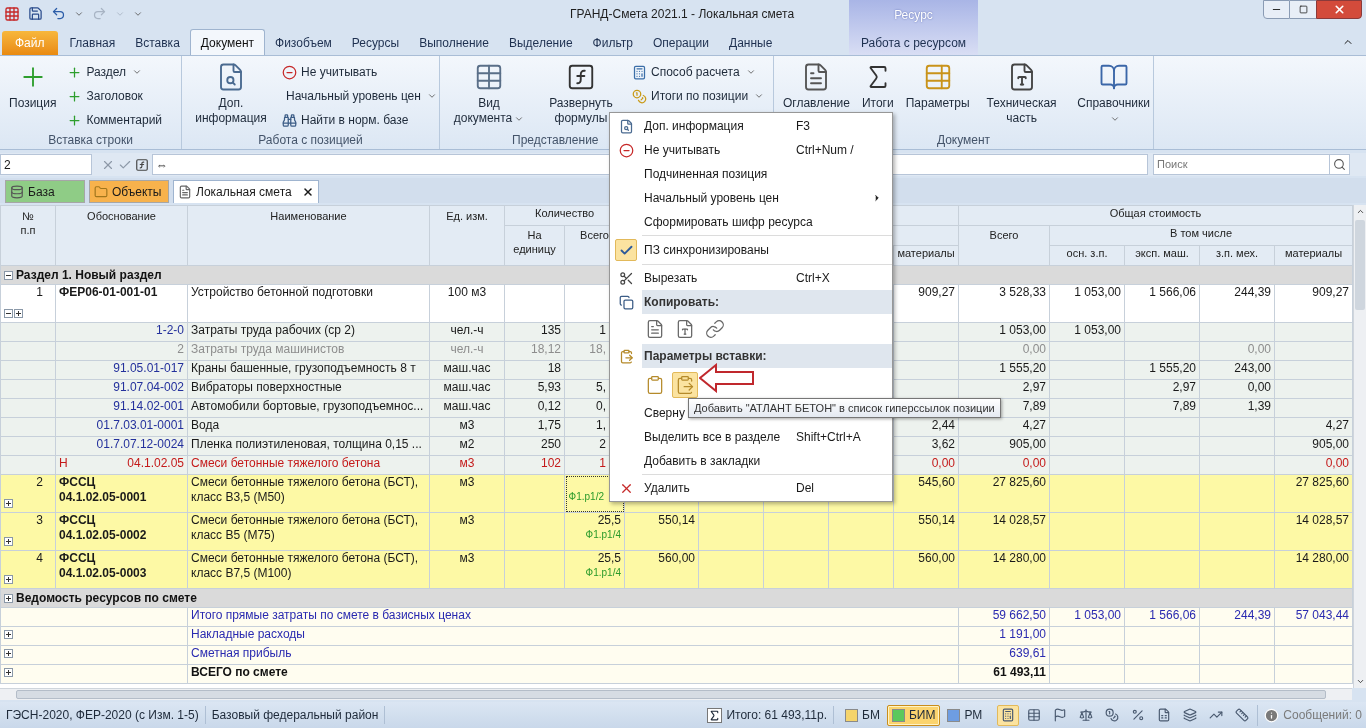 This screenshot has height=728, width=1366. Describe the element at coordinates (89, 275) in the screenshot. I see `section-title: Раздел 1. Новый раздел` at that location.